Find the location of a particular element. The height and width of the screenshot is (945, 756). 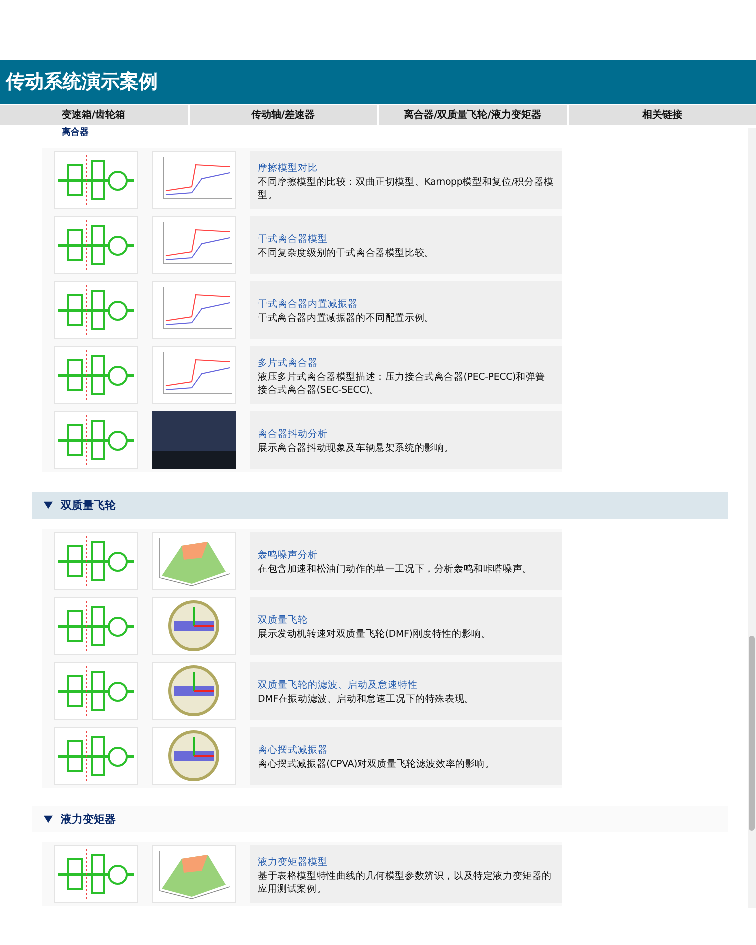

scrollbar is located at coordinates (752, 518).